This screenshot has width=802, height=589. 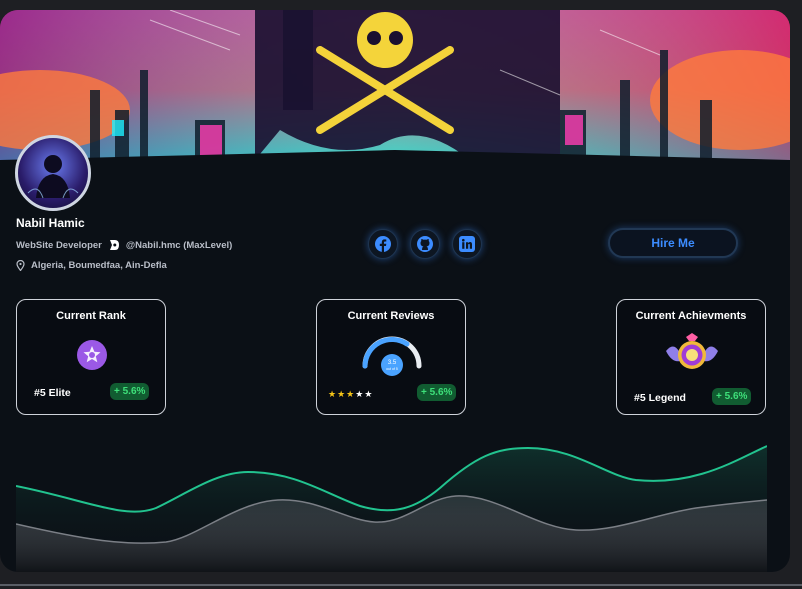 I want to click on achievements-card: Current Achievments #5 Legend + 5.6%, so click(x=691, y=357).